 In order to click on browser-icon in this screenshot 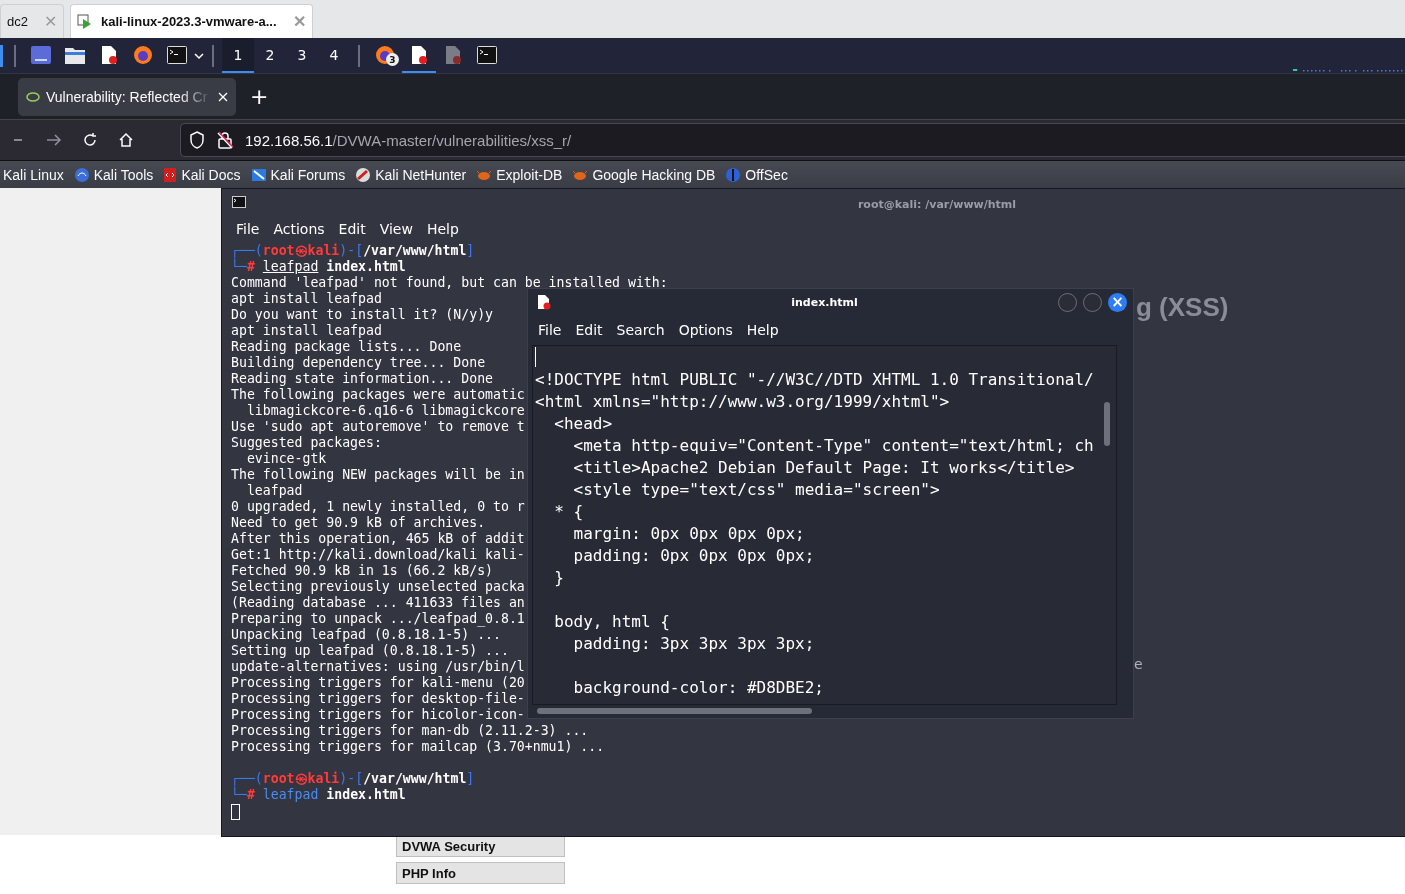, I will do `click(143, 54)`.